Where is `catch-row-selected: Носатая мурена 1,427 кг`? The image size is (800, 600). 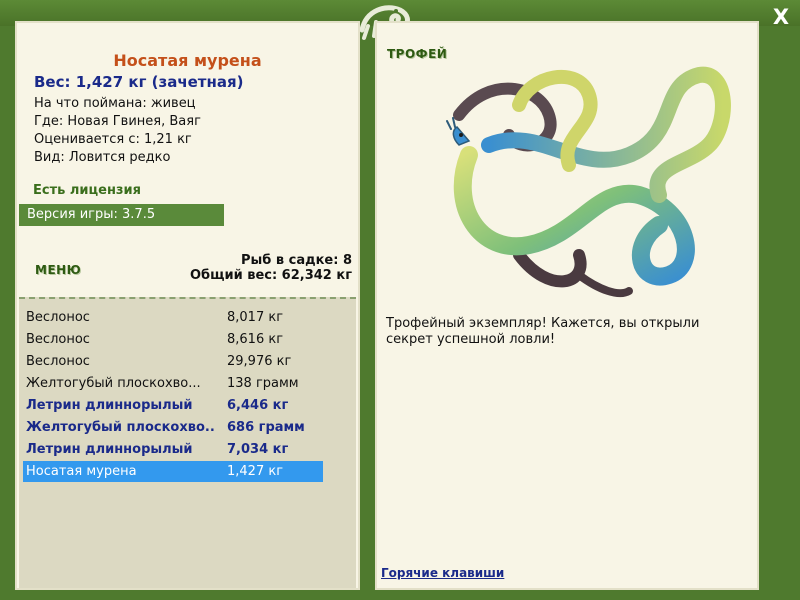
catch-row-selected: Носатая мурена 1,427 кг is located at coordinates (173, 471).